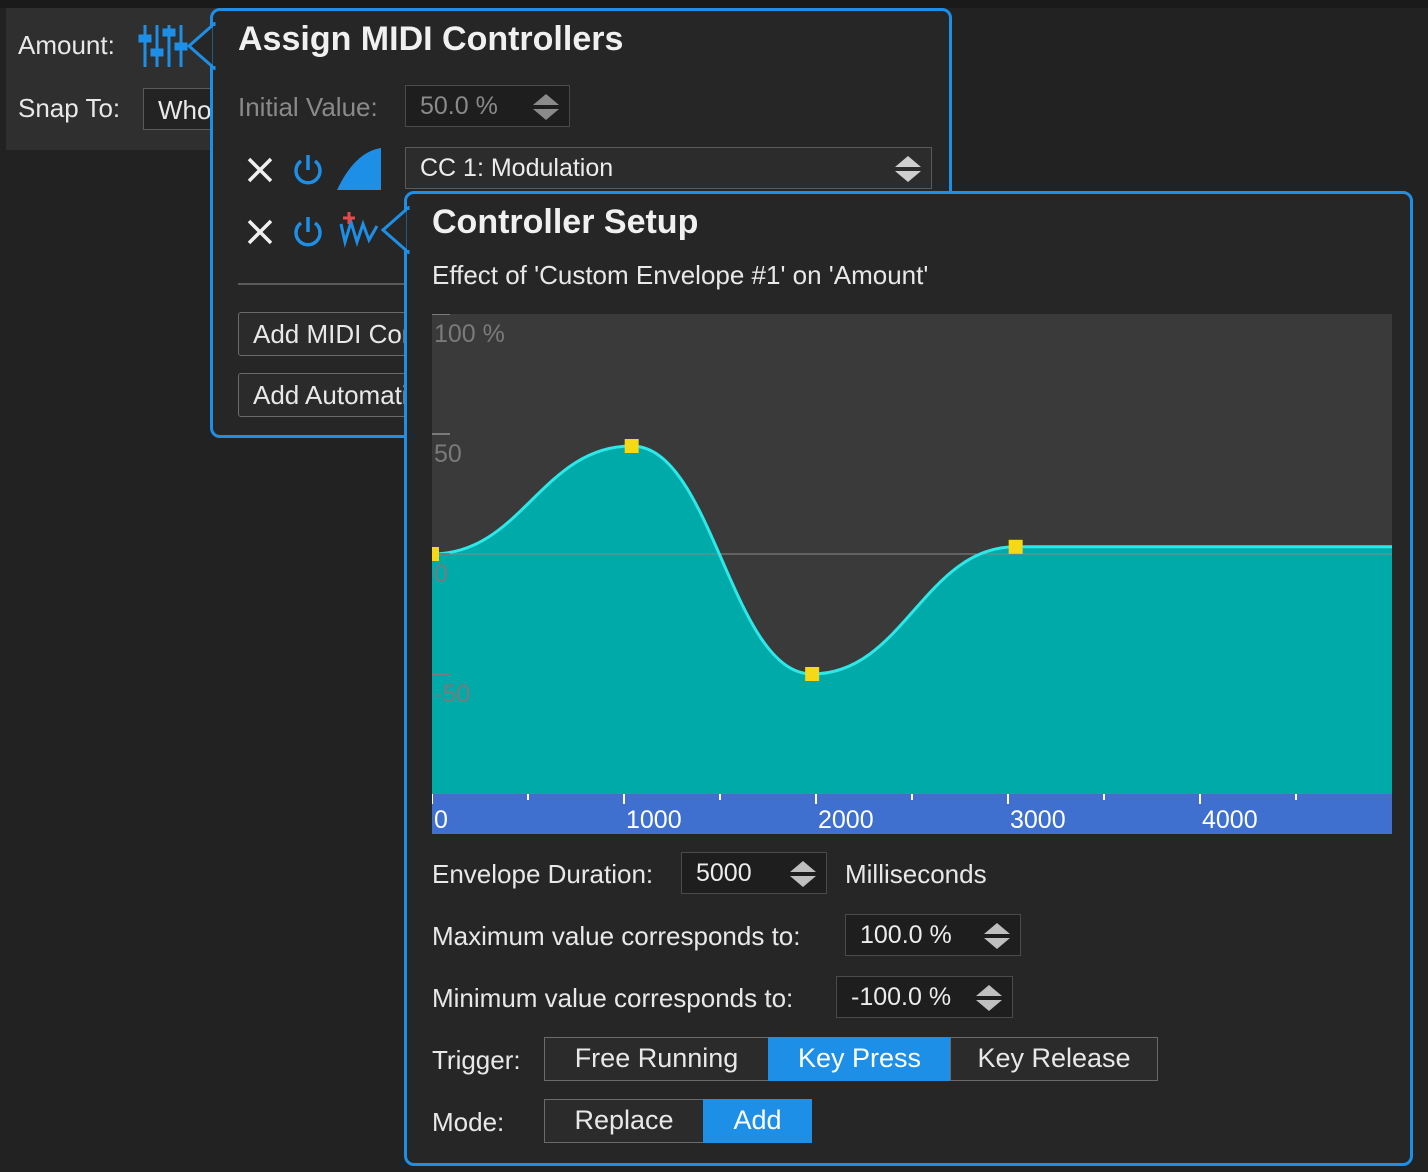 This screenshot has width=1428, height=1172. Describe the element at coordinates (469, 334) in the screenshot. I see `y-tick-label: 100 %` at that location.